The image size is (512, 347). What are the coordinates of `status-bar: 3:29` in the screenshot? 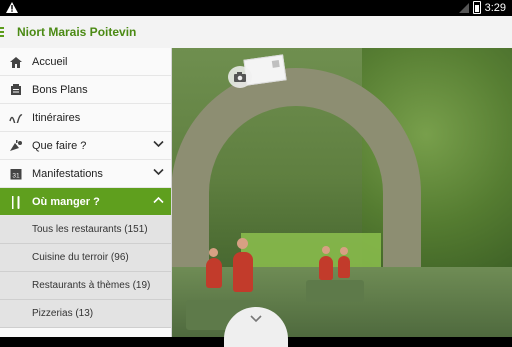 It's located at (256, 8).